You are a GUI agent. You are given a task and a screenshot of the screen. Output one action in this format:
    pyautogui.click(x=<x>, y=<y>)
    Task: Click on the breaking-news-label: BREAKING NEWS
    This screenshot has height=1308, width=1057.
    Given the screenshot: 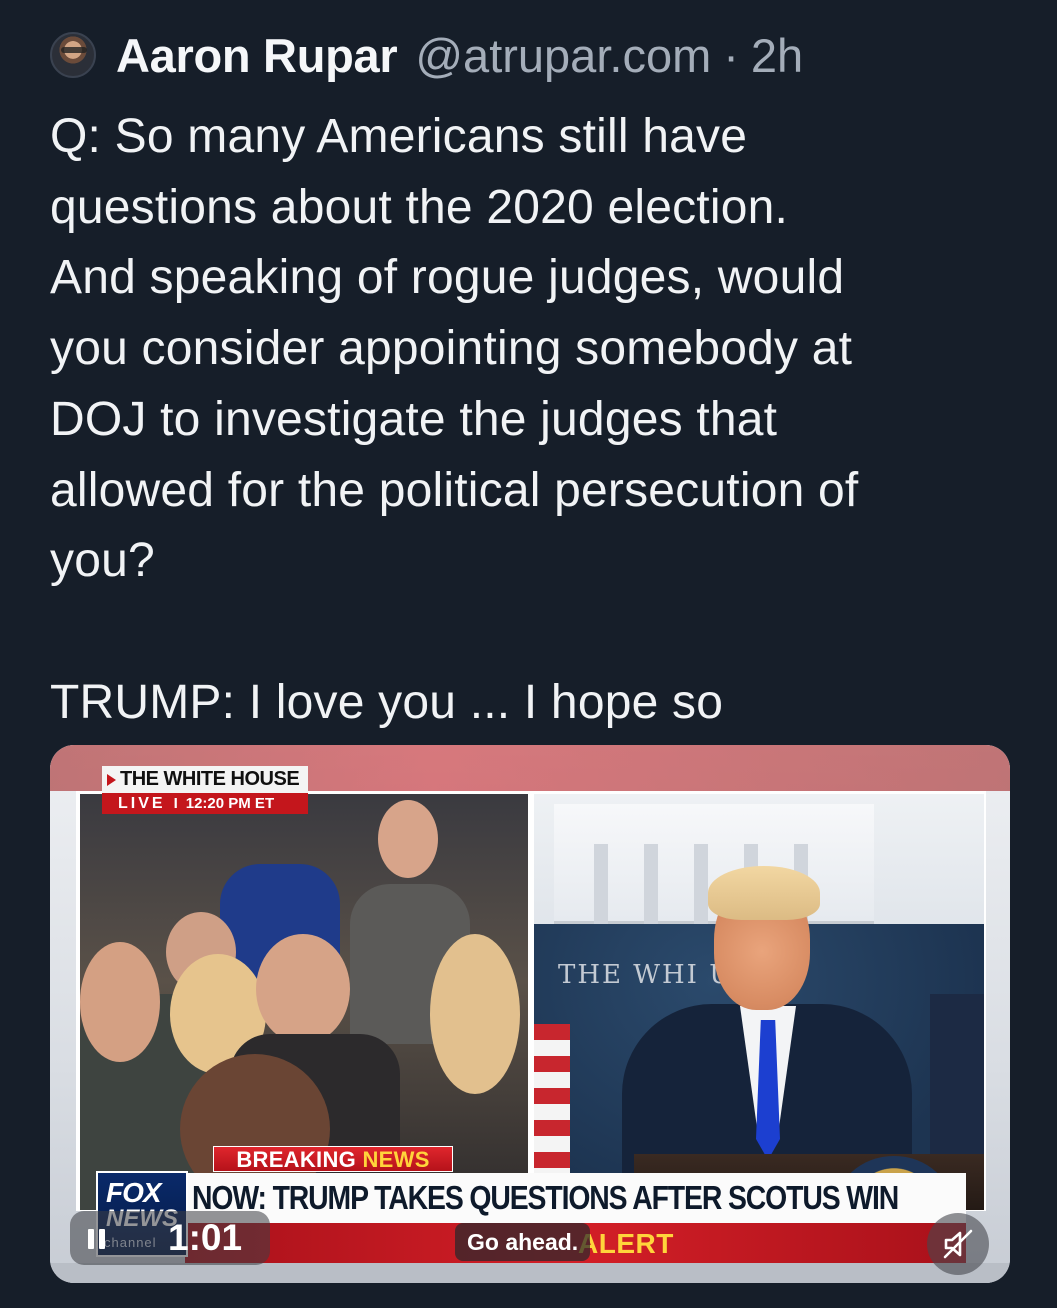 What is the action you would take?
    pyautogui.click(x=333, y=1159)
    